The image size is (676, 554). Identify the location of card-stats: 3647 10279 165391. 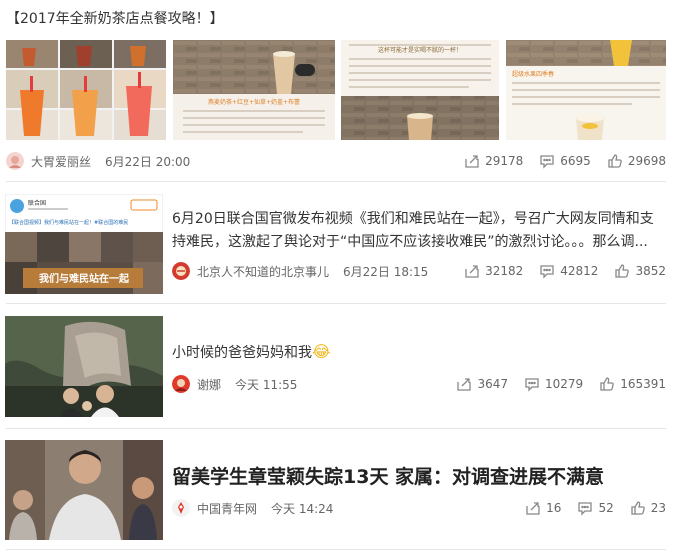
(553, 384).